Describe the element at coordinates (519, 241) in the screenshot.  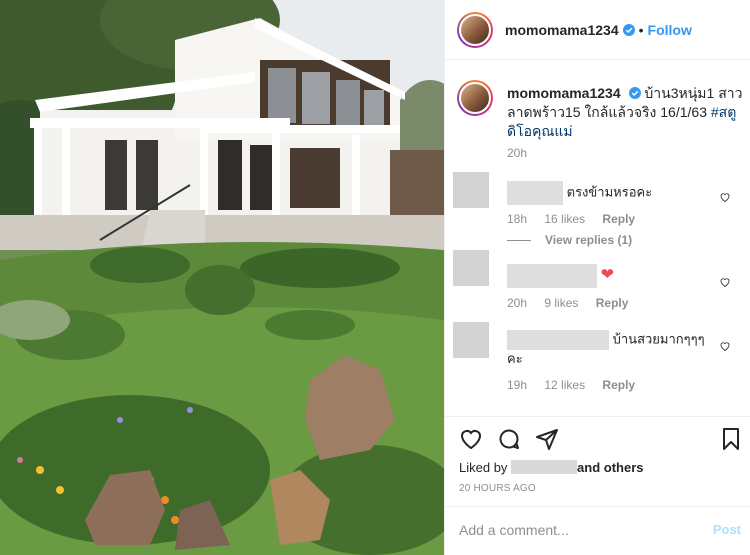
I see `replies-divider-line` at that location.